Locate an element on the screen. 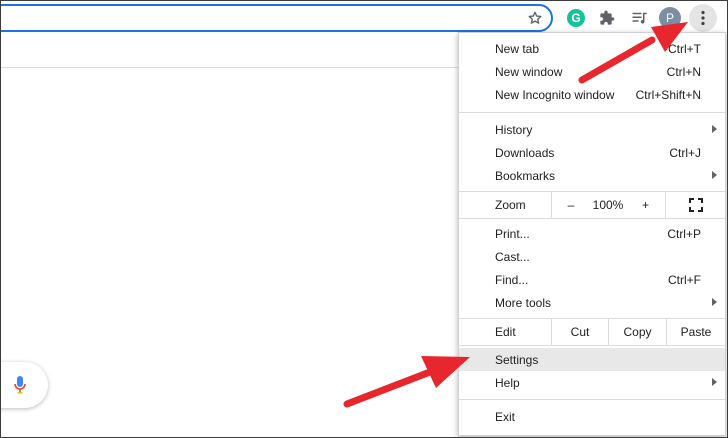  extensions-button is located at coordinates (607, 18).